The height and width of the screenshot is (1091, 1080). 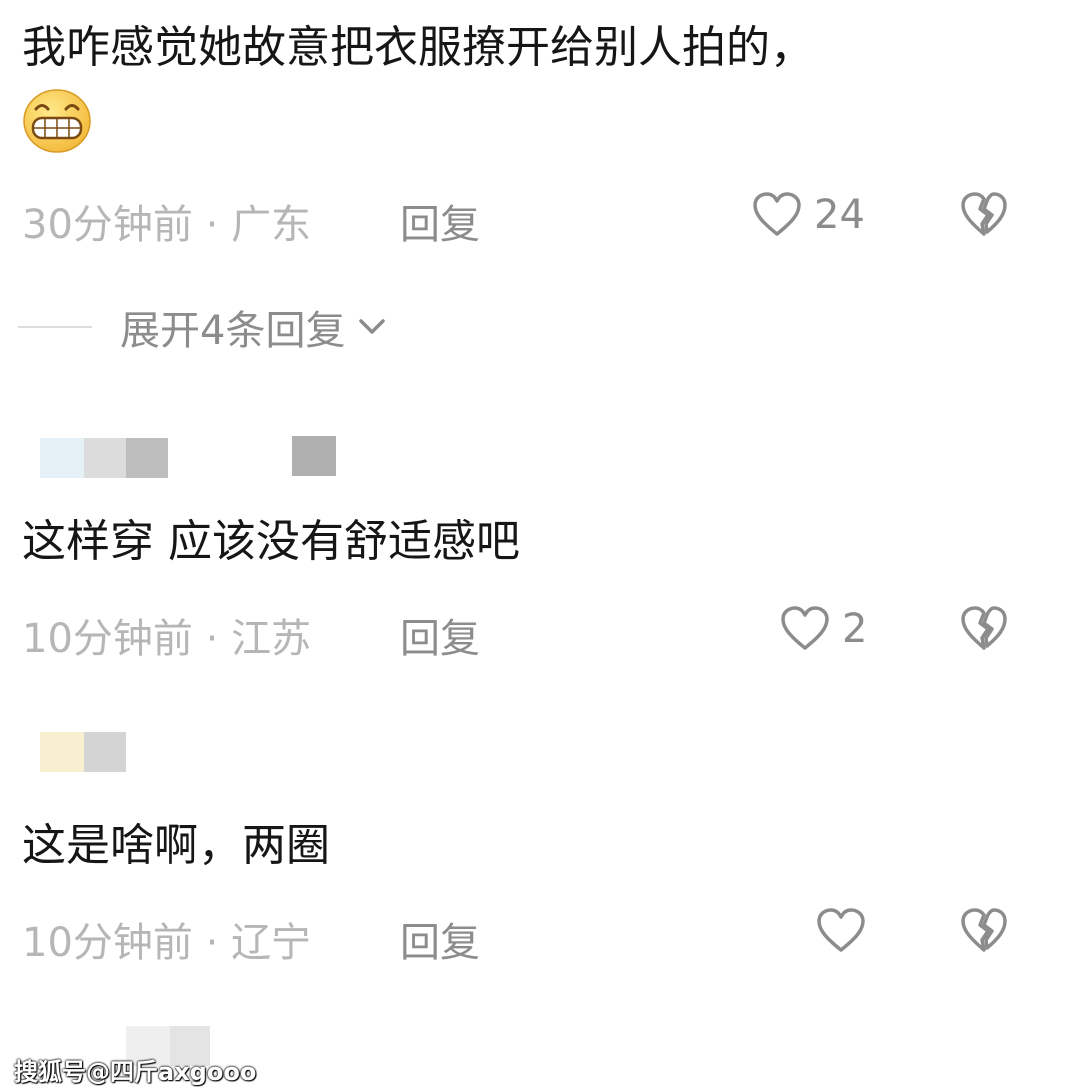 What do you see at coordinates (839, 215) in the screenshot?
I see `comment-1-like-count: 24` at bounding box center [839, 215].